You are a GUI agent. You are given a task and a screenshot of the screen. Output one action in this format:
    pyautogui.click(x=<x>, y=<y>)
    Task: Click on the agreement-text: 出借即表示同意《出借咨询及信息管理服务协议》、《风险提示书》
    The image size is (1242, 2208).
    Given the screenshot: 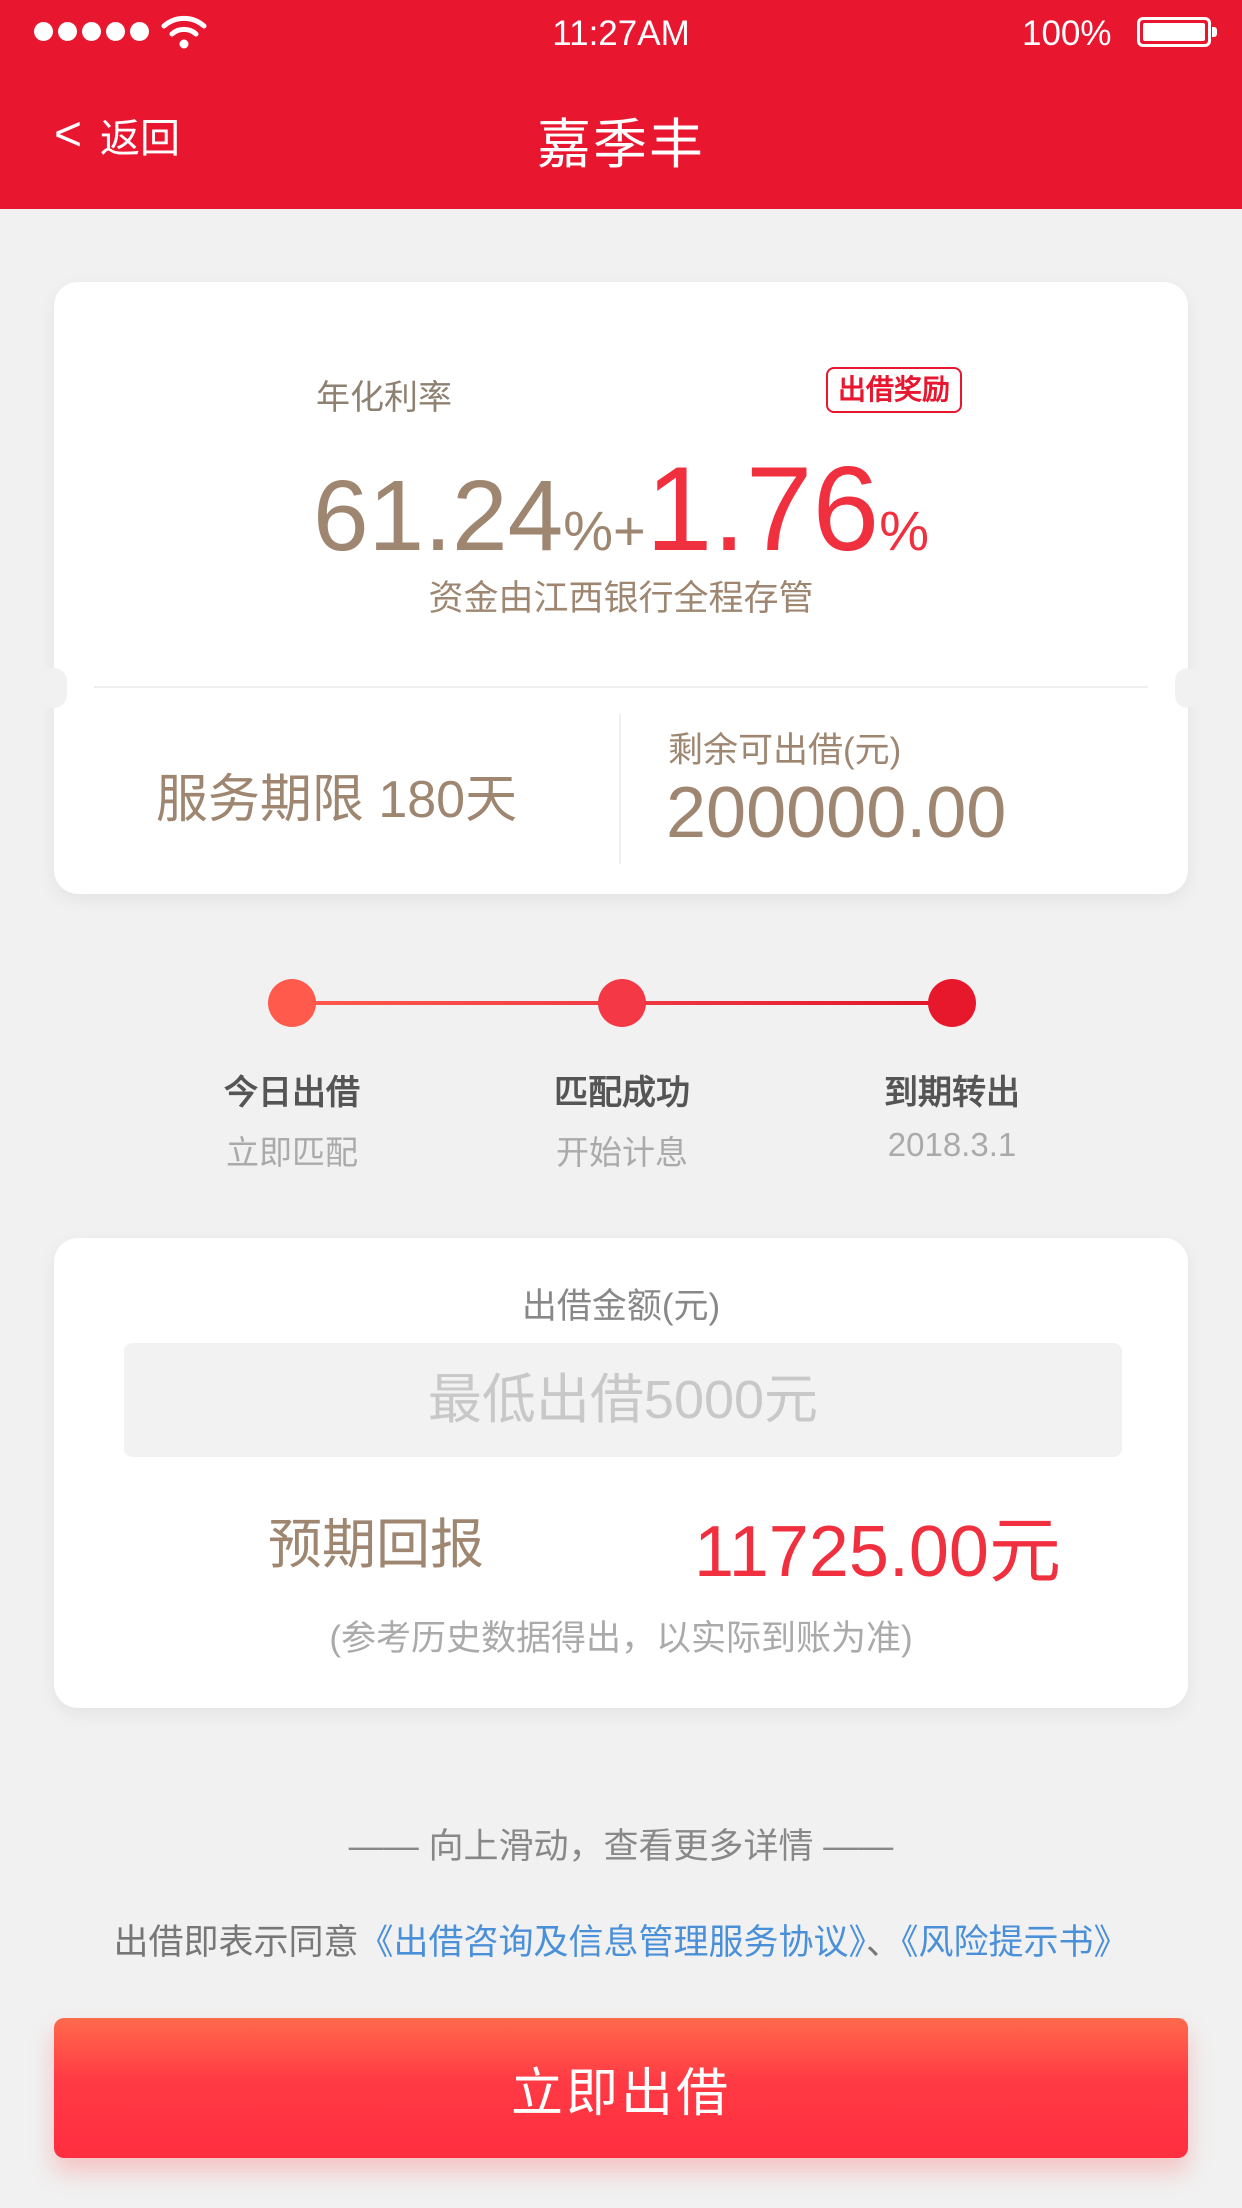 What is the action you would take?
    pyautogui.click(x=621, y=1939)
    